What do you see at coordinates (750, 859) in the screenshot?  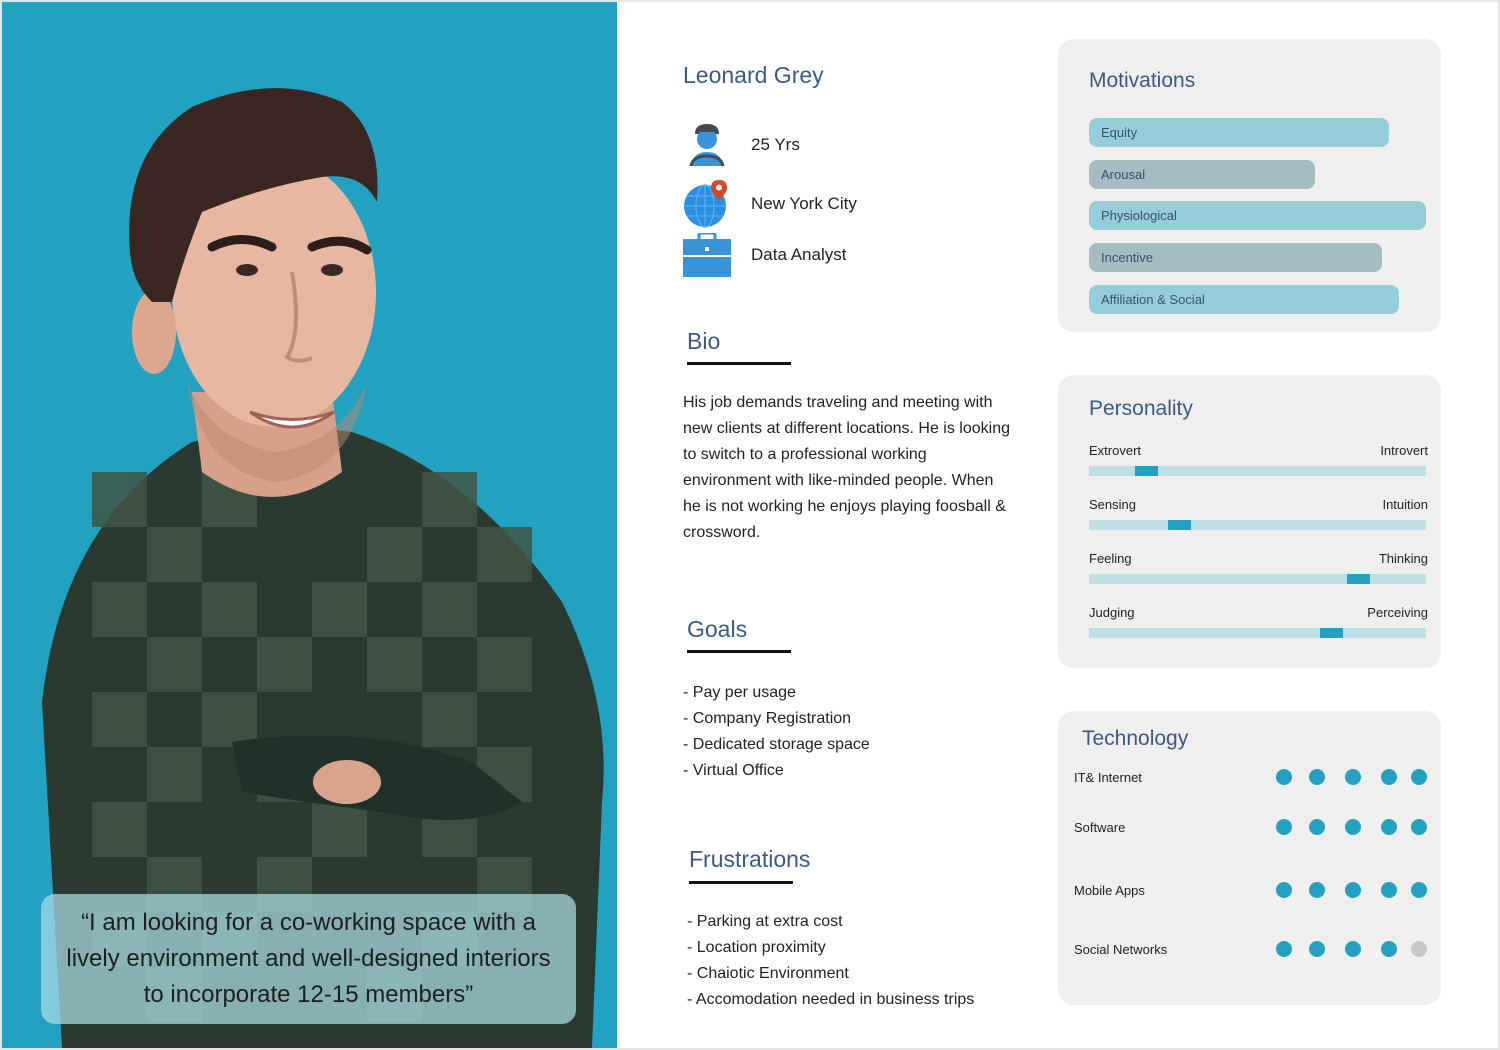 I see `frustrations-title: Frustrations` at bounding box center [750, 859].